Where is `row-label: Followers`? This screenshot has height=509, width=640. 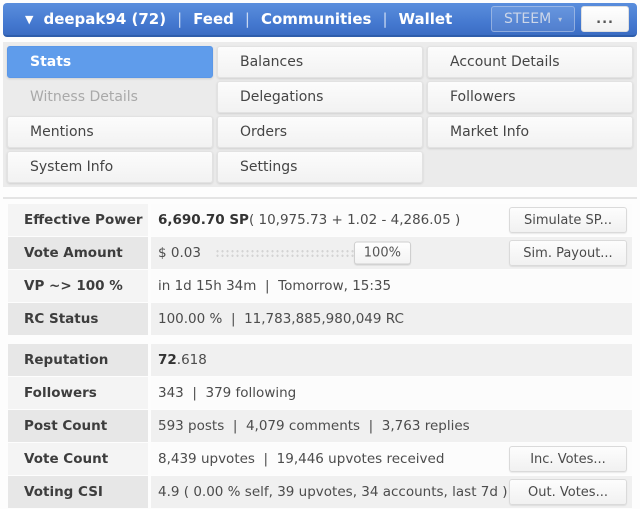
row-label: Followers is located at coordinates (78, 393).